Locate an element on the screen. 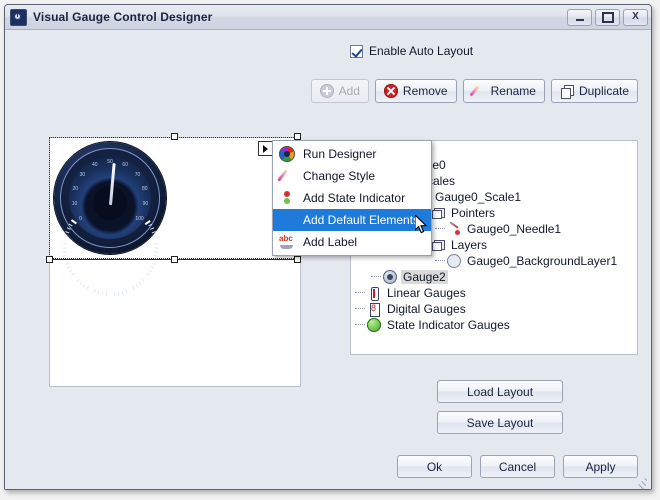 The width and height of the screenshot is (660, 500). tree-node-label: State Indicator Gauges is located at coordinates (448, 325).